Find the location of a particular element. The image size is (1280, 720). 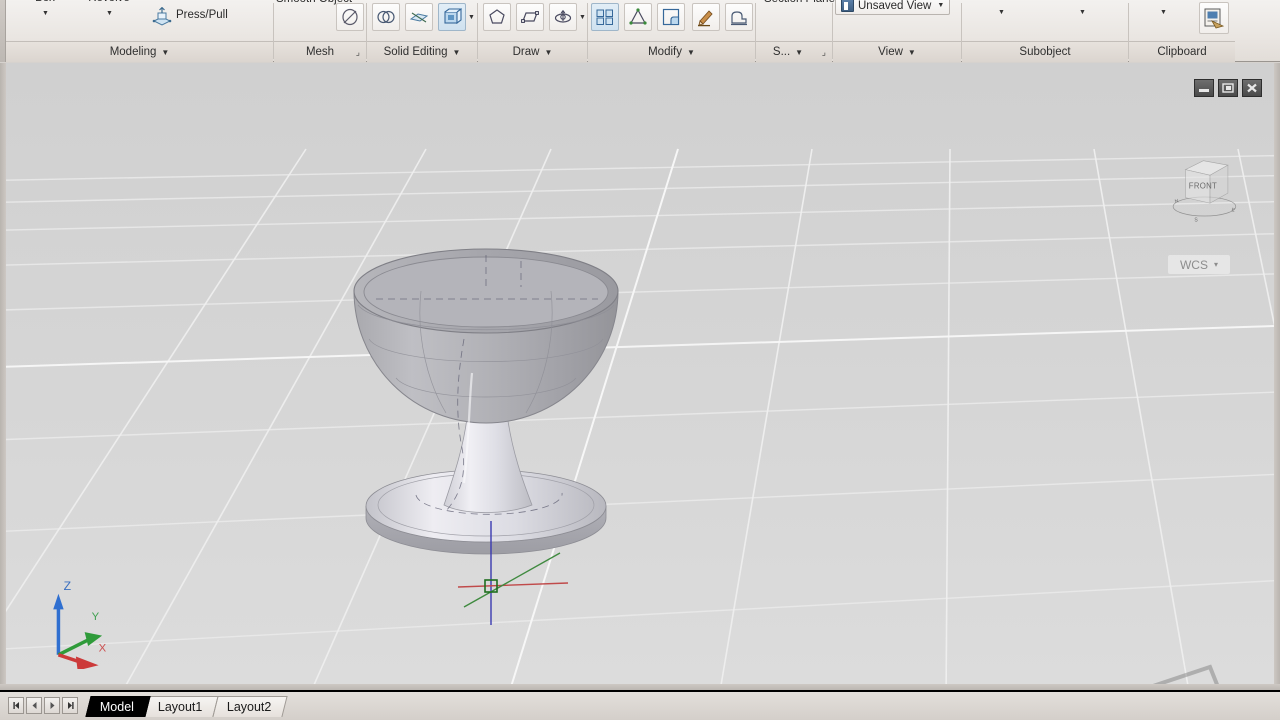

ribbon-panel-draw: ▼ Draw ▼ is located at coordinates (532, 31).